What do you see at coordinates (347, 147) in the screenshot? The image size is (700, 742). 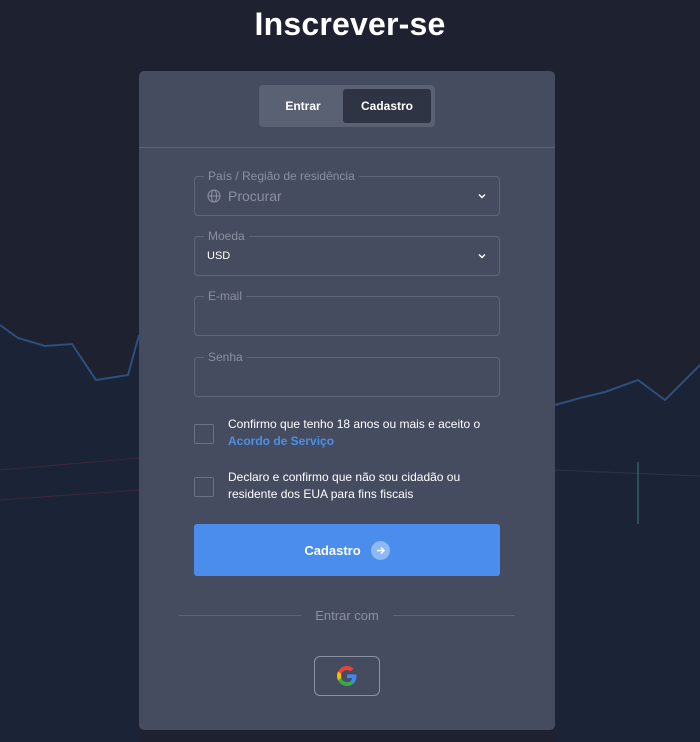 I see `card-divider` at bounding box center [347, 147].